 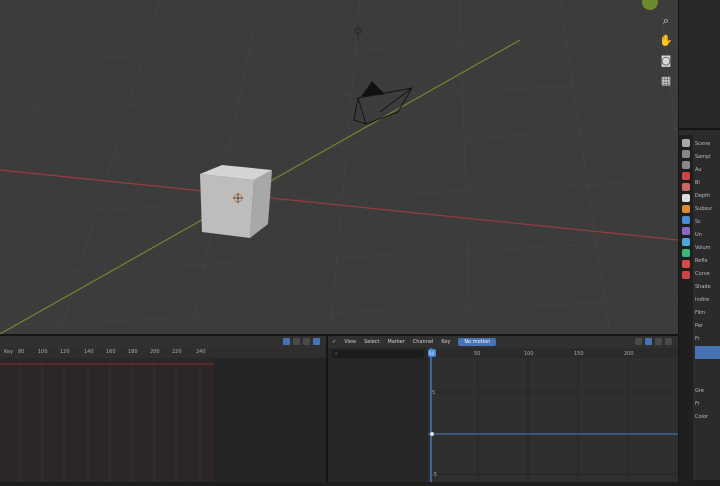 I want to click on prop-row: Curve, so click(x=707, y=274).